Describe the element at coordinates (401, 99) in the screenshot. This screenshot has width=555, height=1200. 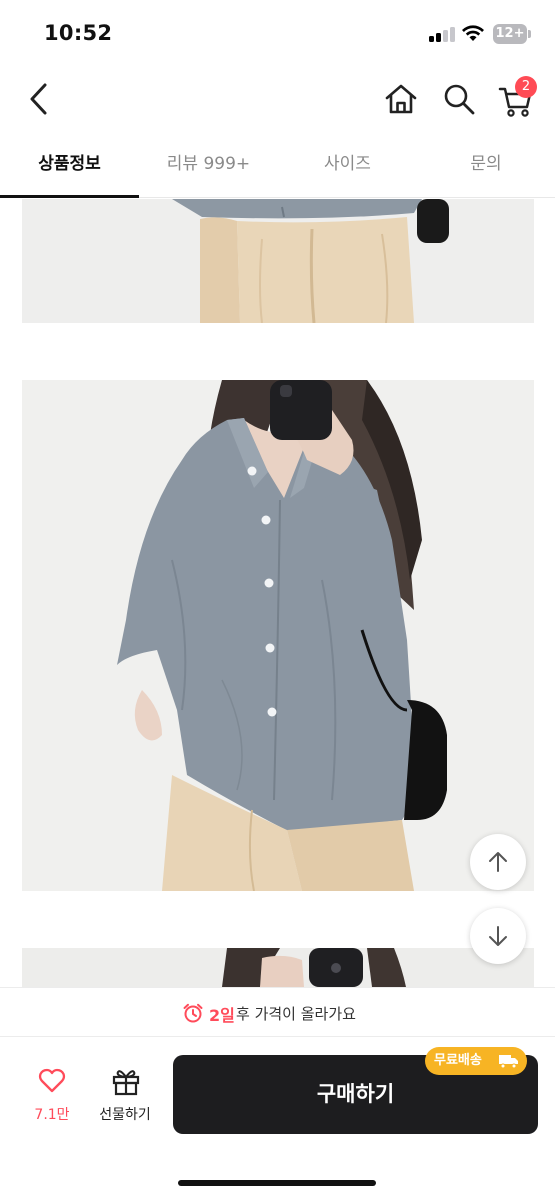
I see `home-icon` at that location.